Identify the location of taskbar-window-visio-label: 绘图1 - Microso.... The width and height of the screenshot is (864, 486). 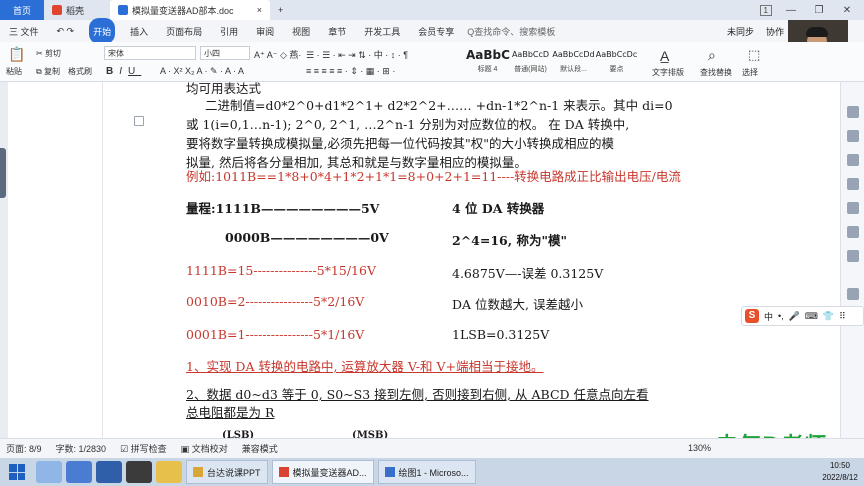
(433, 472).